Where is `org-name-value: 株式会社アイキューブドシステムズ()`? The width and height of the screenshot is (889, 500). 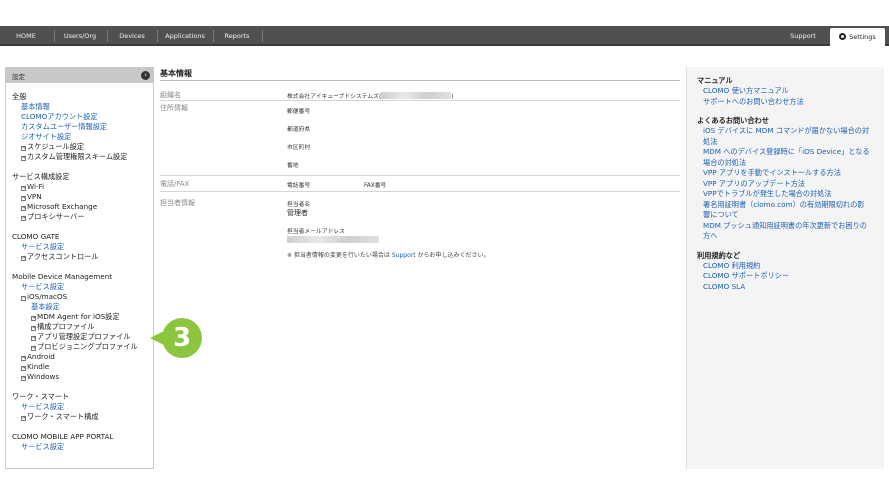 org-name-value: 株式会社アイキューブドシステムズ() is located at coordinates (370, 95).